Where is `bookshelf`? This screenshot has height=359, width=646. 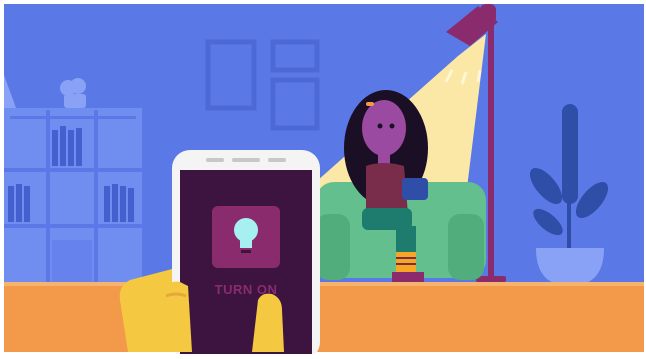
bookshelf is located at coordinates (73, 197).